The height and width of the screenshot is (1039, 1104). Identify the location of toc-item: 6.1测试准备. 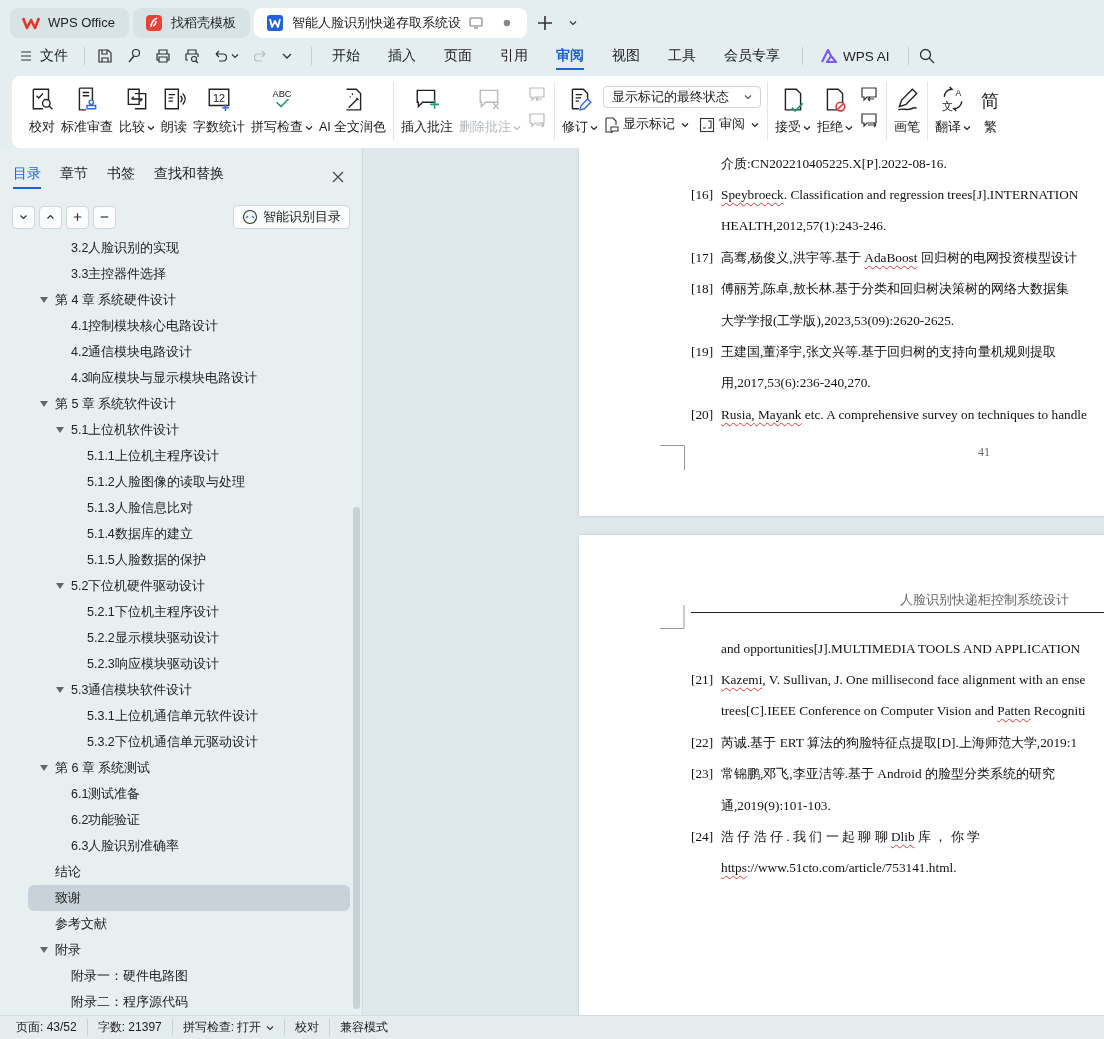
(189, 794).